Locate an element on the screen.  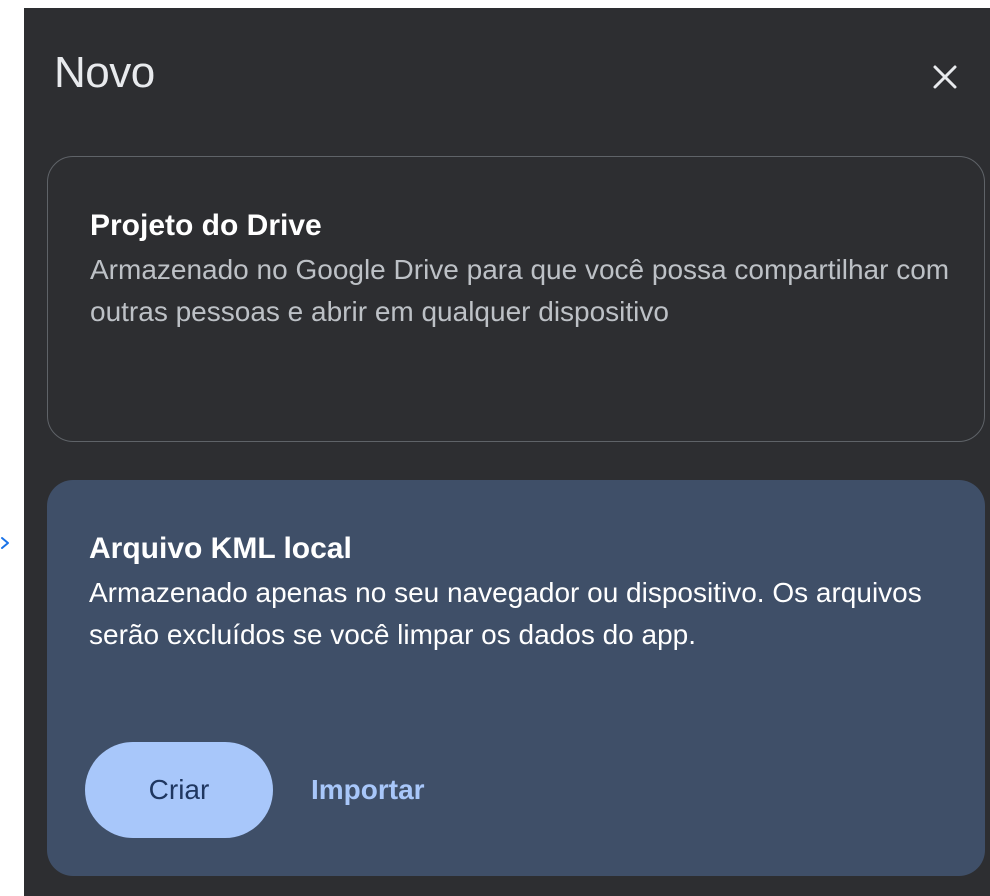
local-kml-title: Arquivo KML local is located at coordinates (220, 548).